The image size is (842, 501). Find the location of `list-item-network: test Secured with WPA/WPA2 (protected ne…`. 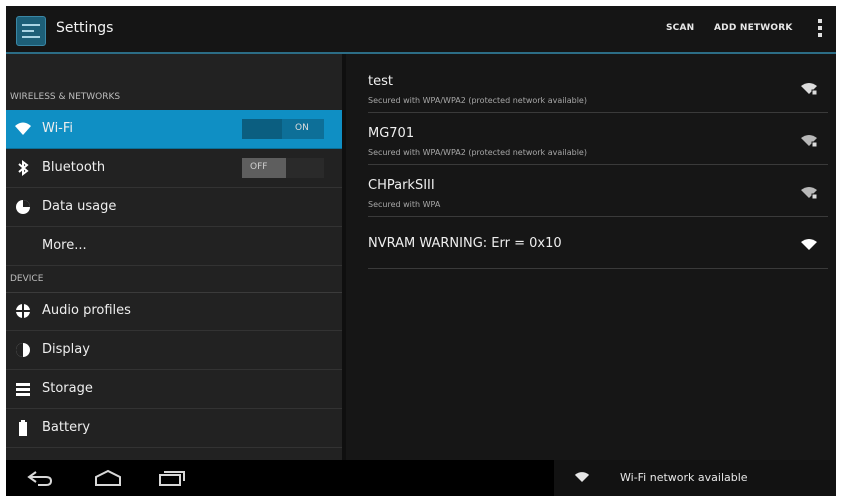

list-item-network: test Secured with WPA/WPA2 (protected ne… is located at coordinates (598, 86).